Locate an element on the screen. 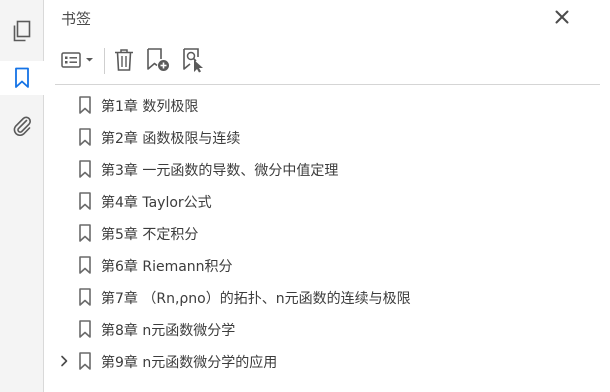 The height and width of the screenshot is (392, 610). bookmark-label: 第5章 不定积分 is located at coordinates (150, 235).